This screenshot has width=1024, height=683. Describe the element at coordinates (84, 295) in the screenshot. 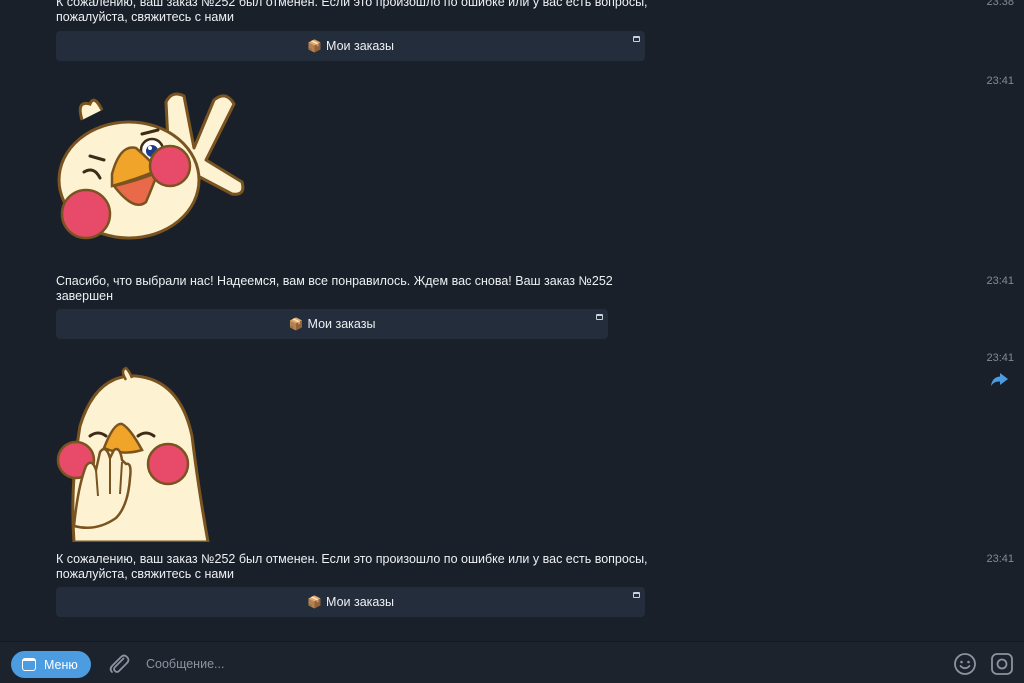

I see `message-line: завершен` at that location.